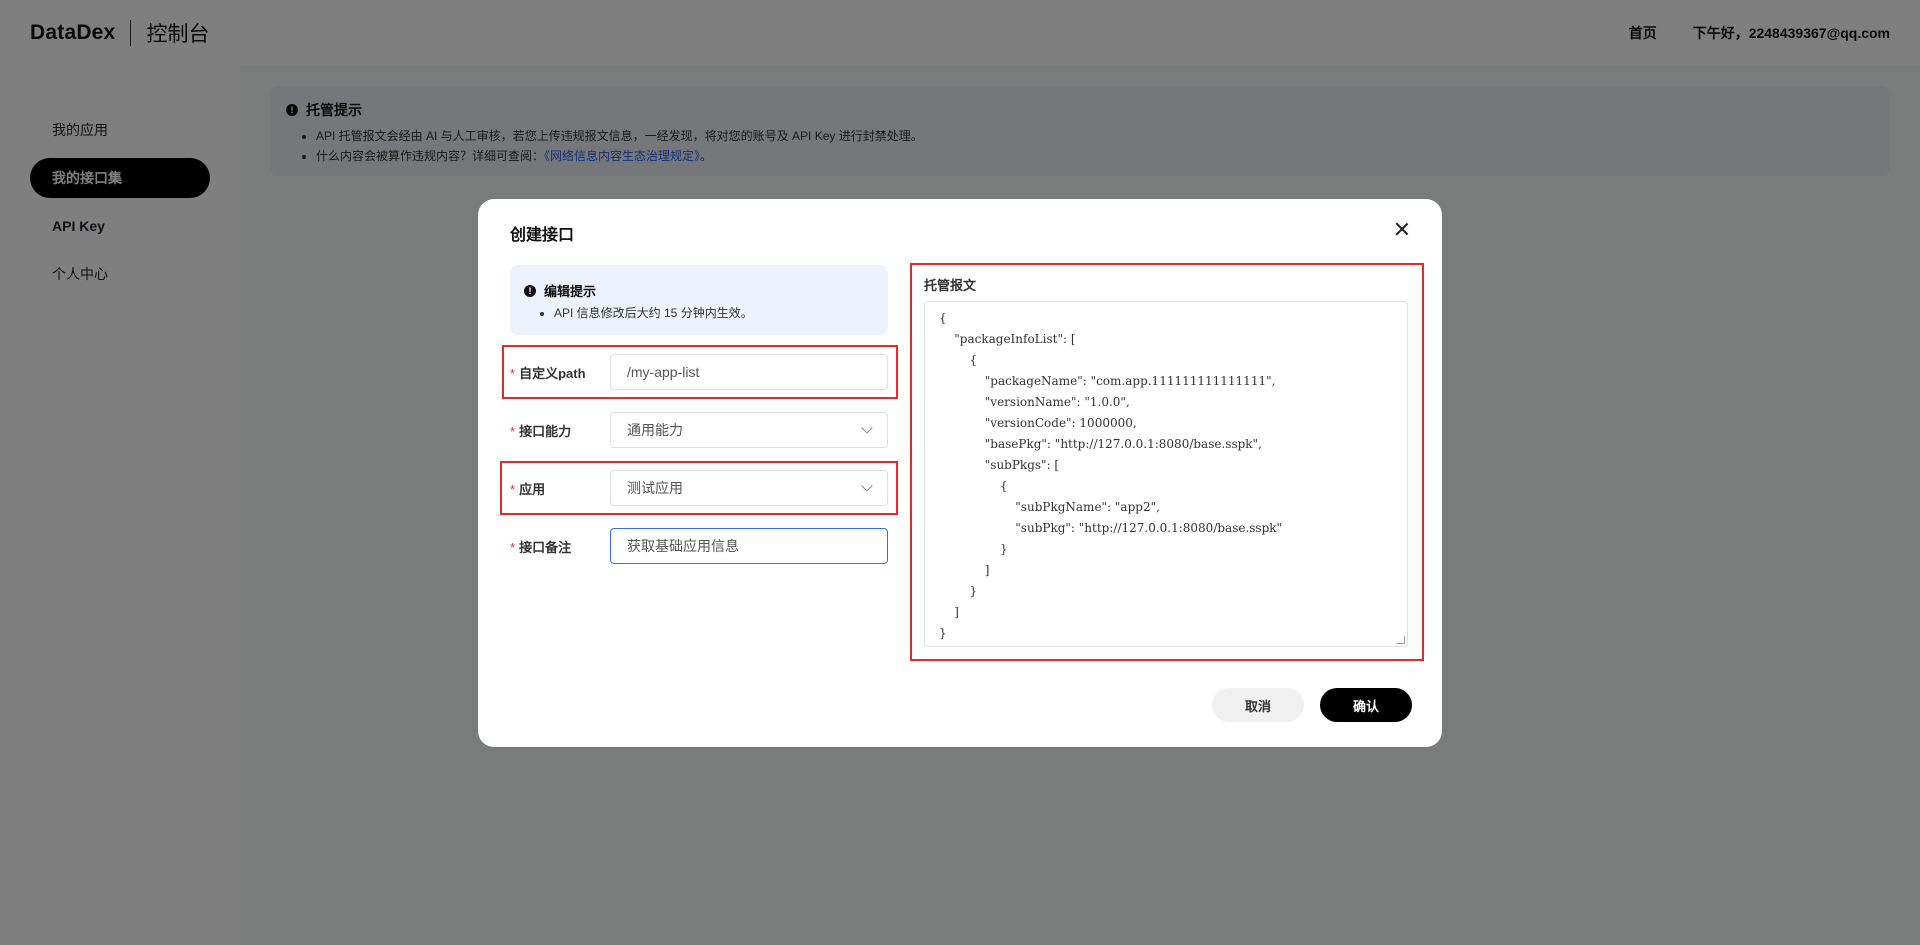  I want to click on form-row-capability: * 接口能力 通用能力, so click(699, 430).